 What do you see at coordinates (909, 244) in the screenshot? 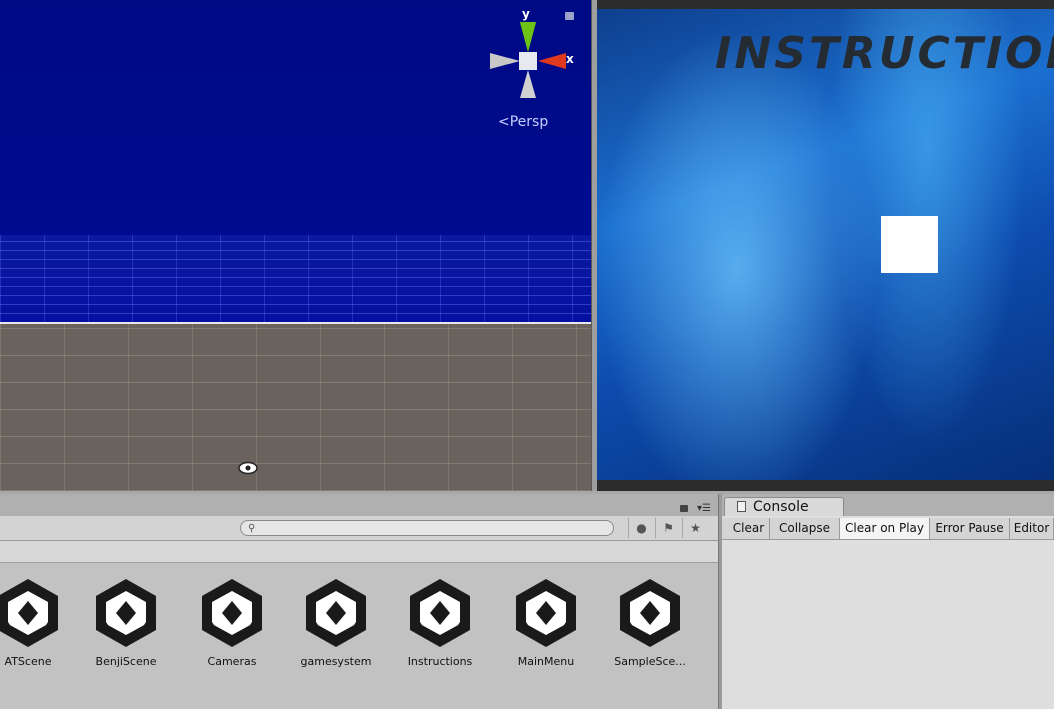
I see `game-white-square` at bounding box center [909, 244].